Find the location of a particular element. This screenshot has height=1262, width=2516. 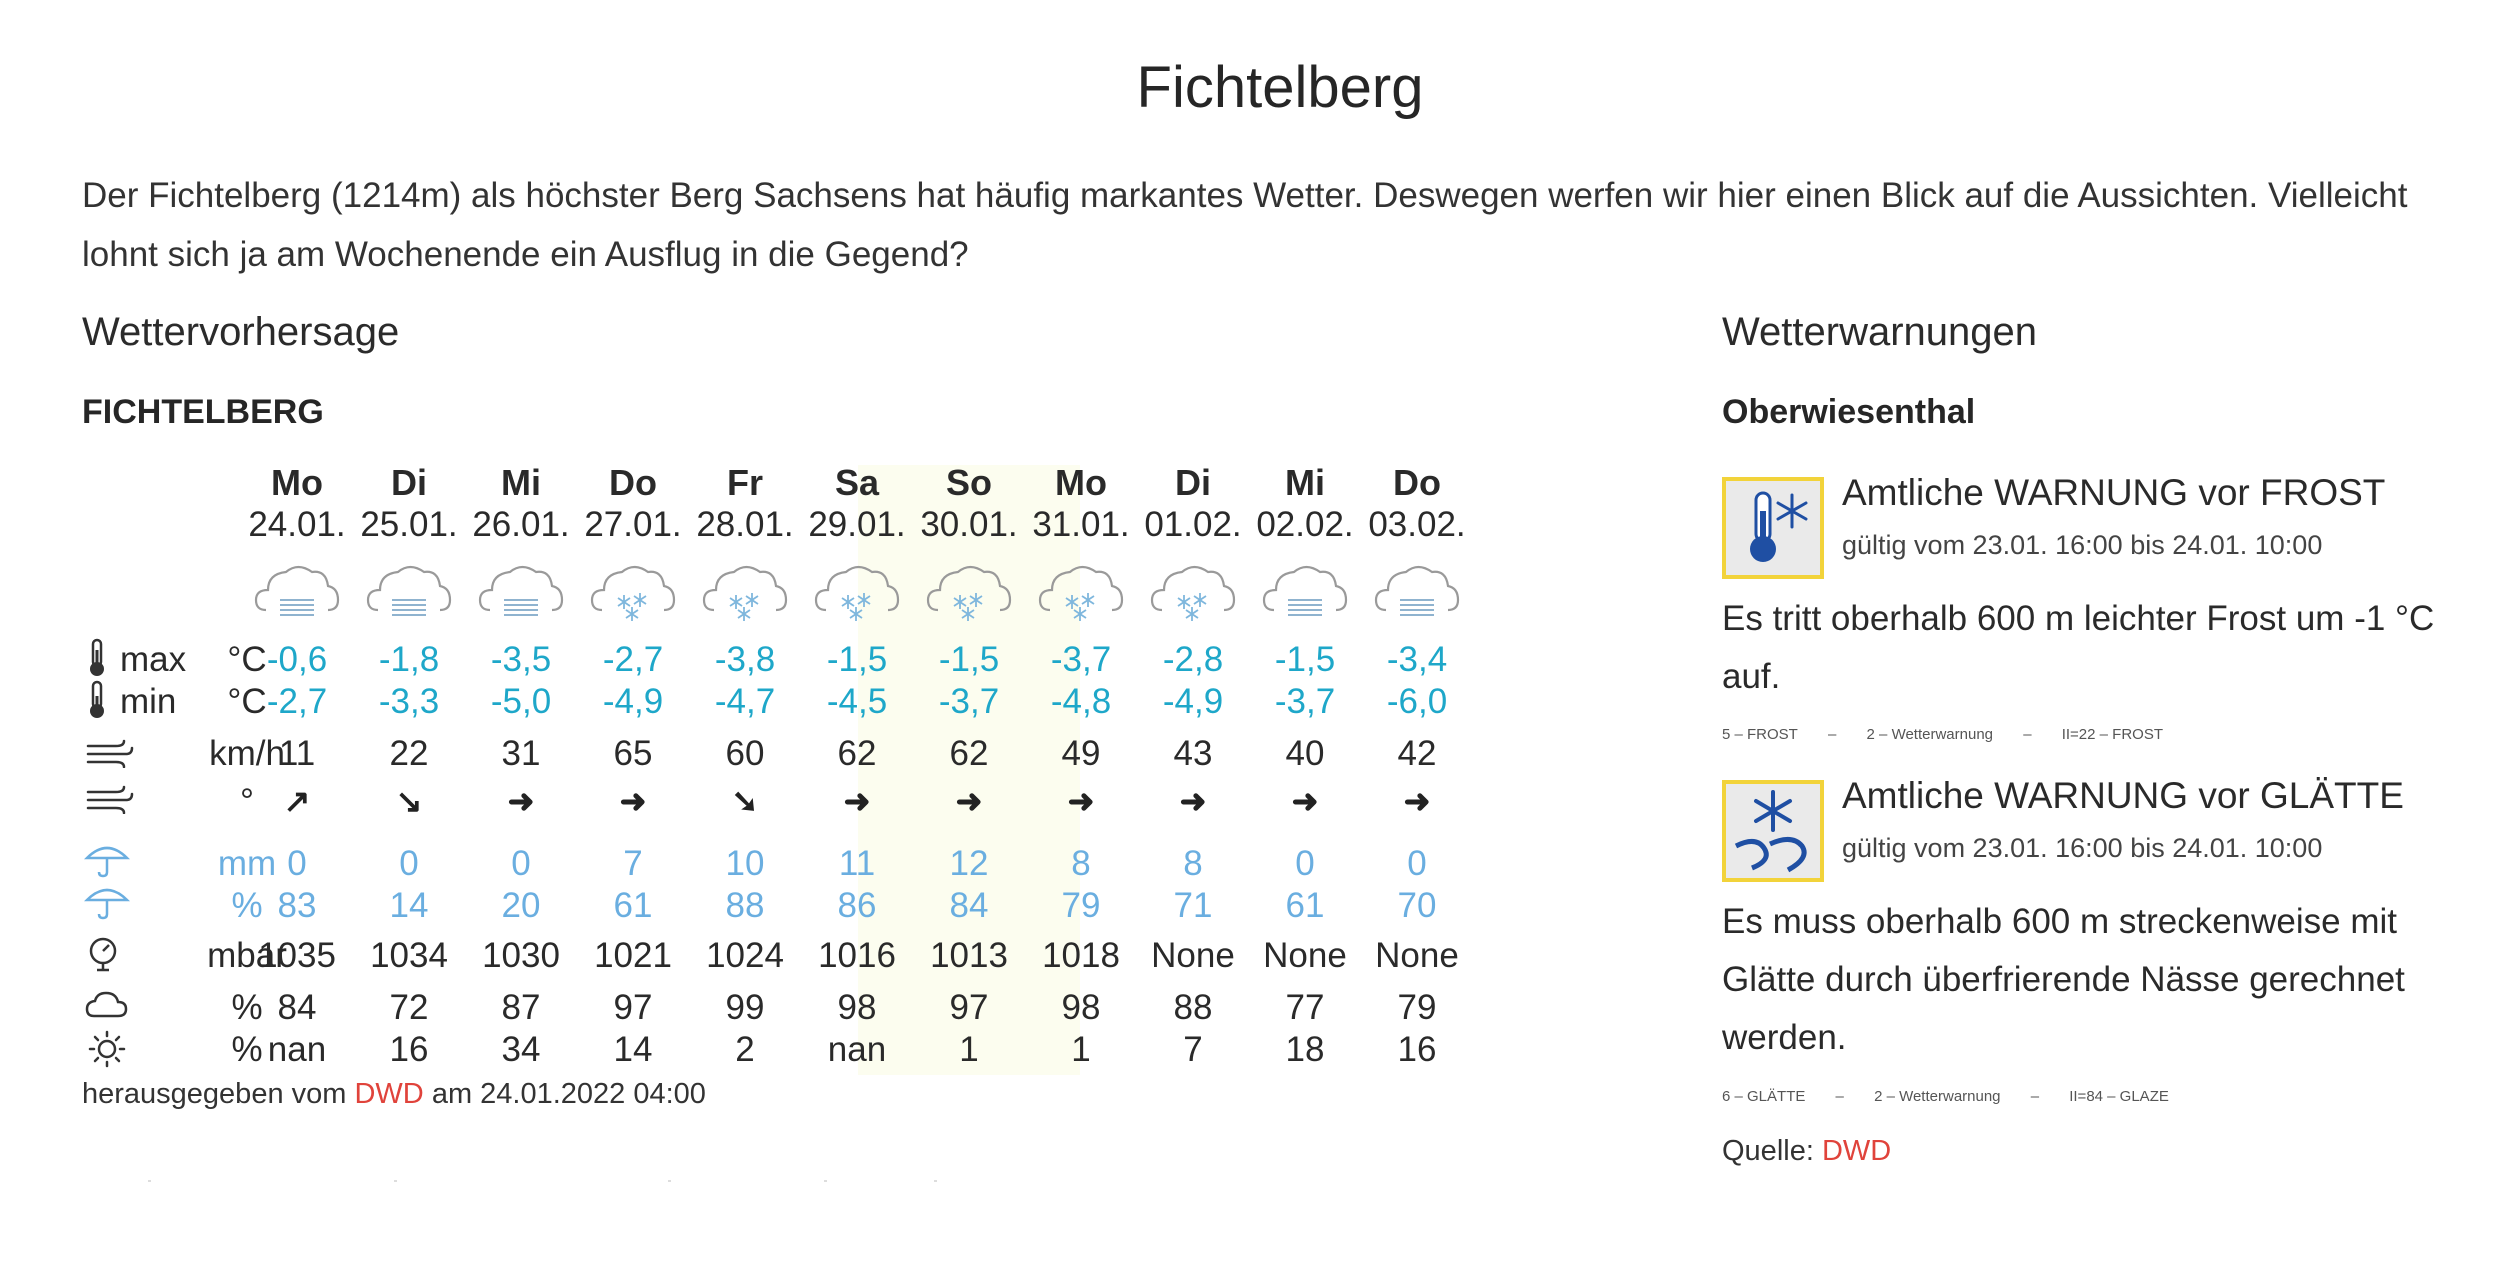

temp-max-value: -2,8 is located at coordinates (1193, 659).